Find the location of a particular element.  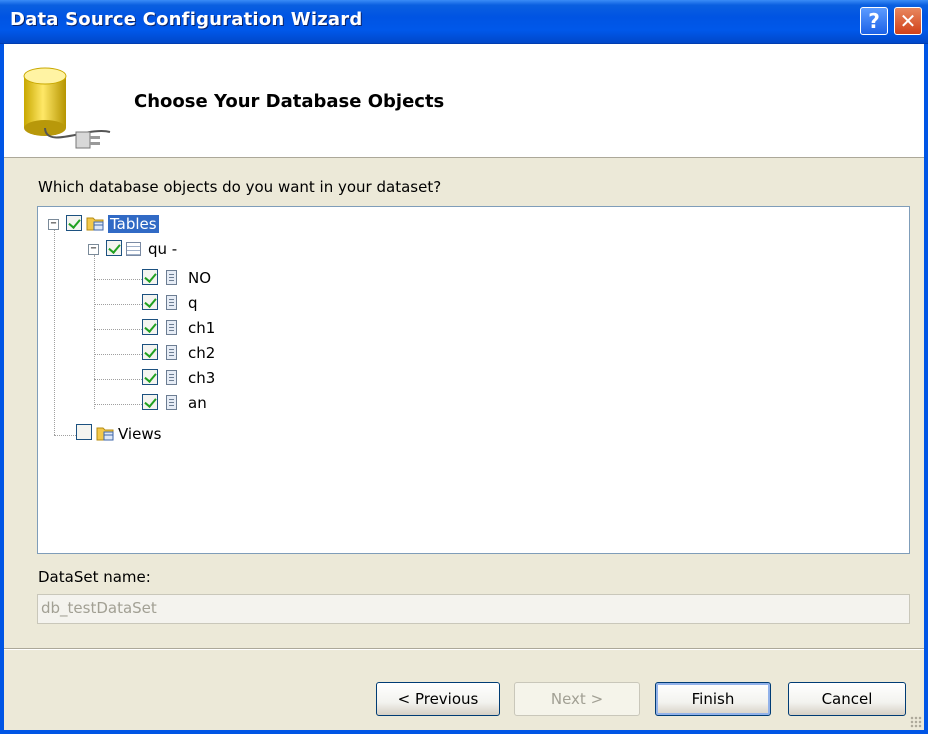

tree-node-column: ch2 is located at coordinates (201, 353).